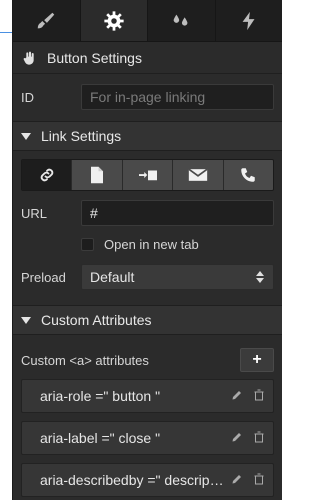 This screenshot has width=320, height=500. Describe the element at coordinates (87, 244) in the screenshot. I see `new-tab-checkbox` at that location.